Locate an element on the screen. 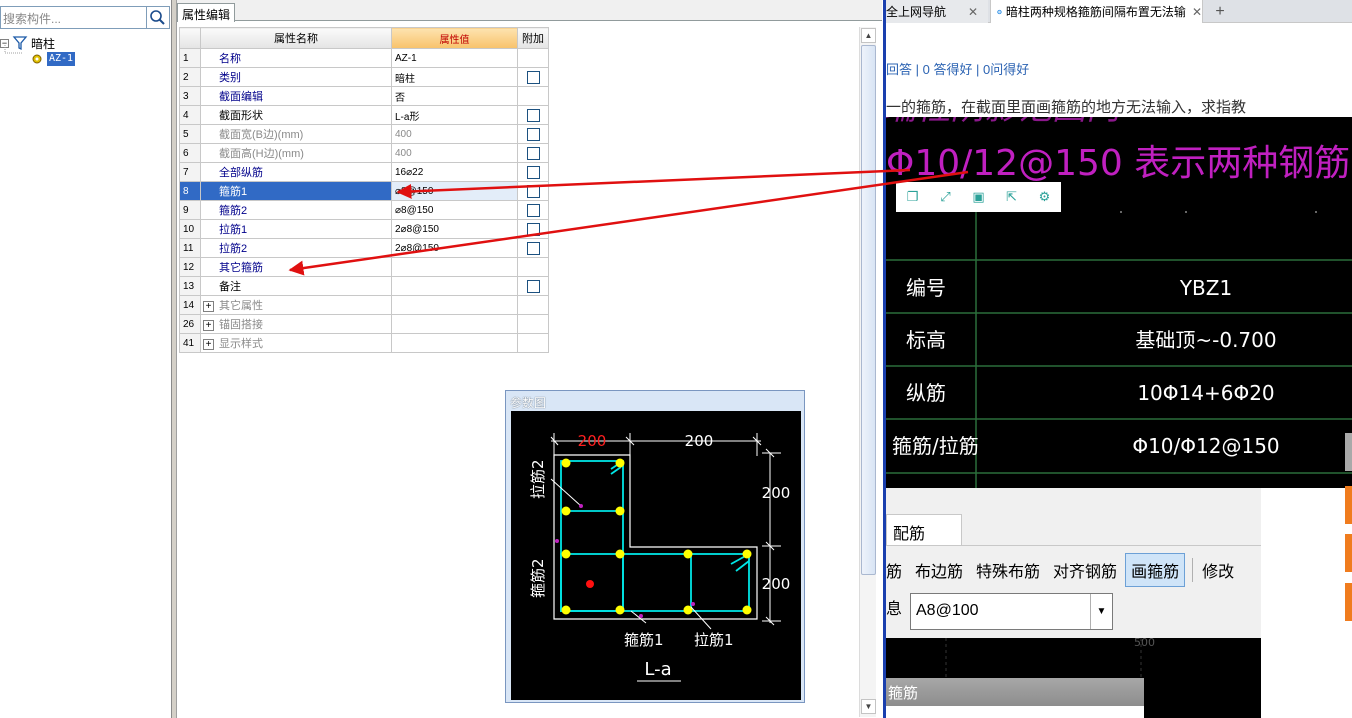  property-name-cell: 截面形状 is located at coordinates (296, 115).